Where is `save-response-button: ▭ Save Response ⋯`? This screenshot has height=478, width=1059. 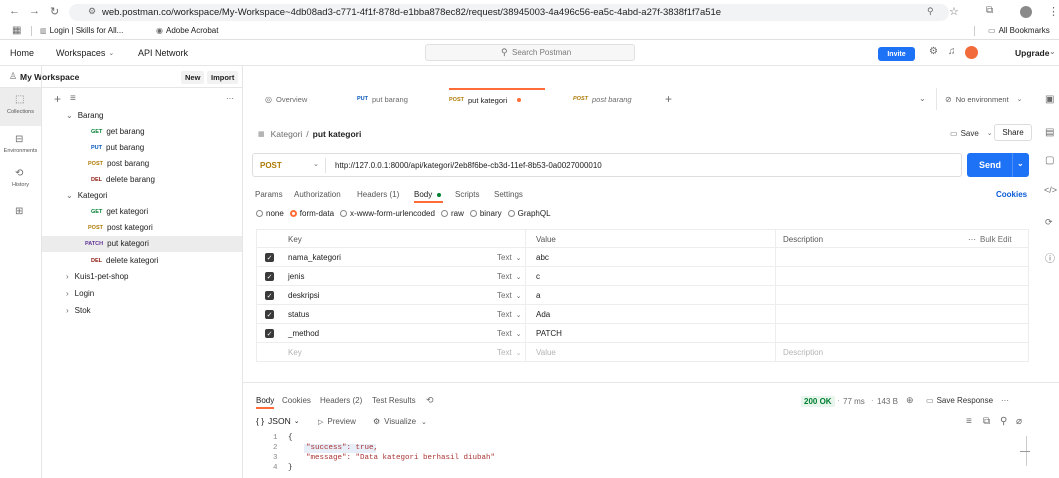 save-response-button: ▭ Save Response ⋯ is located at coordinates (967, 400).